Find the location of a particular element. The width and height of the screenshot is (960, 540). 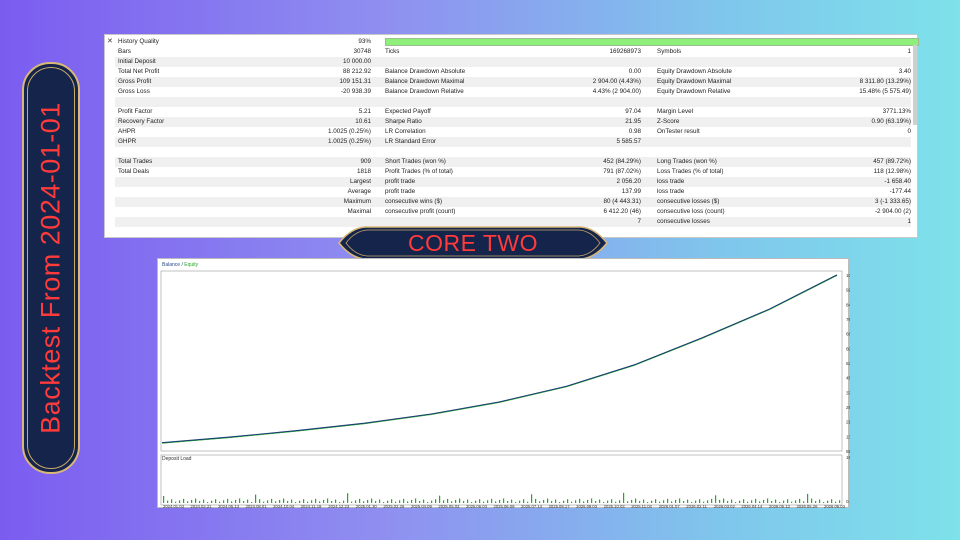

table-cell: Balance Drawdown Absolute is located at coordinates (425, 71).